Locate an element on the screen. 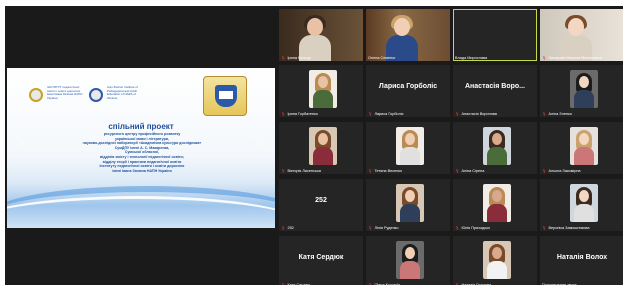  participant-name: Катя Сердюк is located at coordinates (299, 284).